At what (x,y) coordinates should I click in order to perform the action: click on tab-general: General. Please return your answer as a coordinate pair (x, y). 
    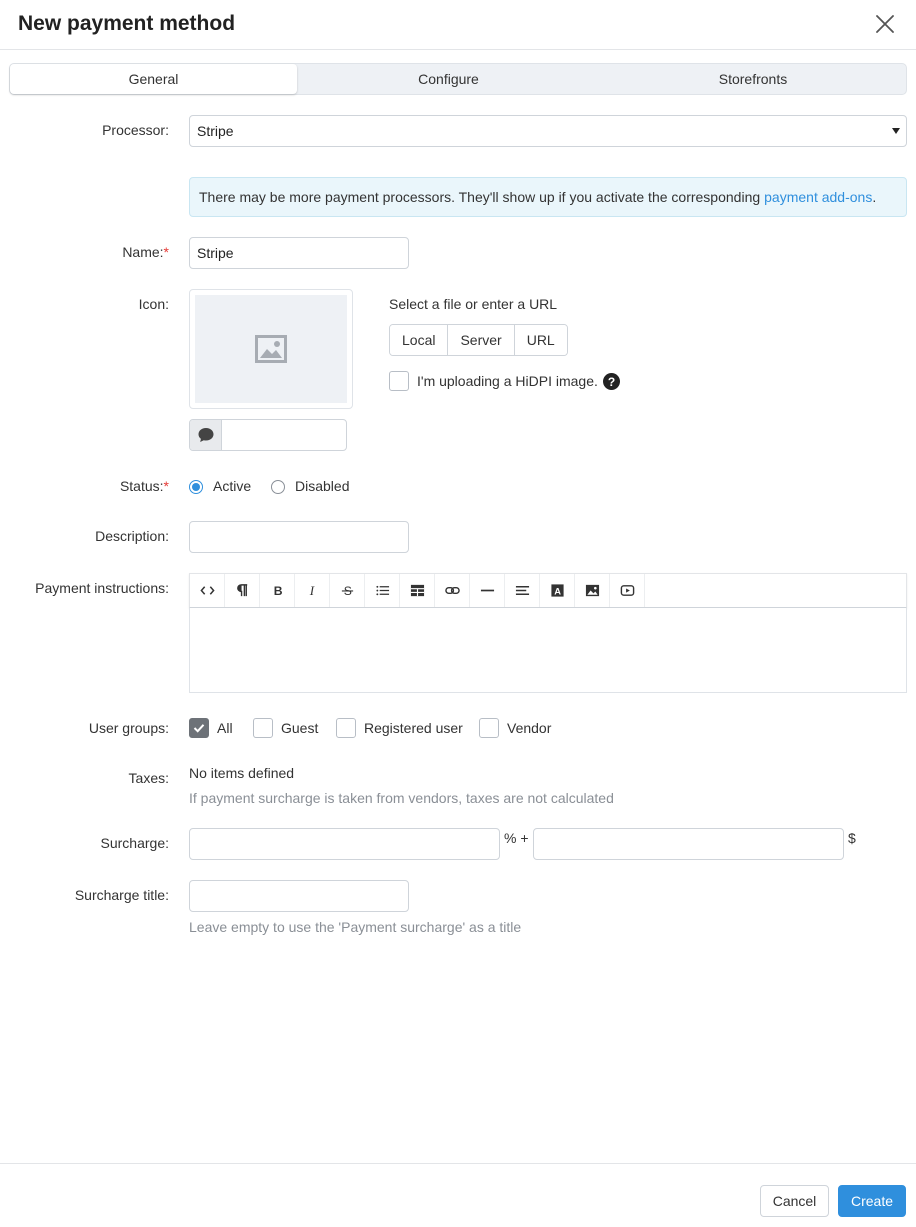
    Looking at the image, I should click on (153, 79).